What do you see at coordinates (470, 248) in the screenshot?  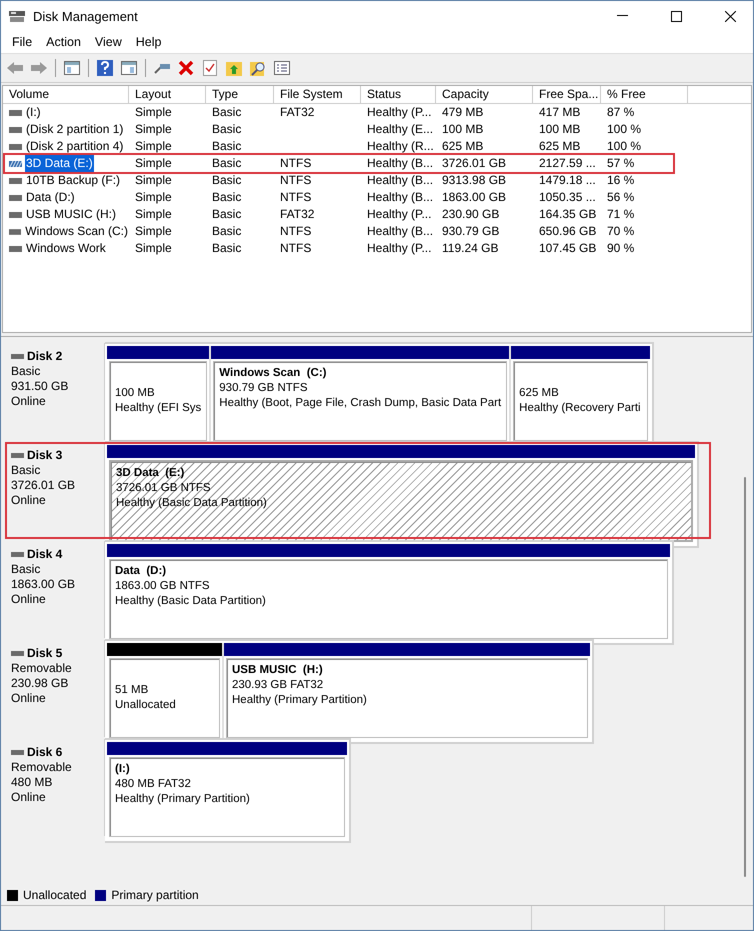 I see `table-cell-text: 119.24 GB` at bounding box center [470, 248].